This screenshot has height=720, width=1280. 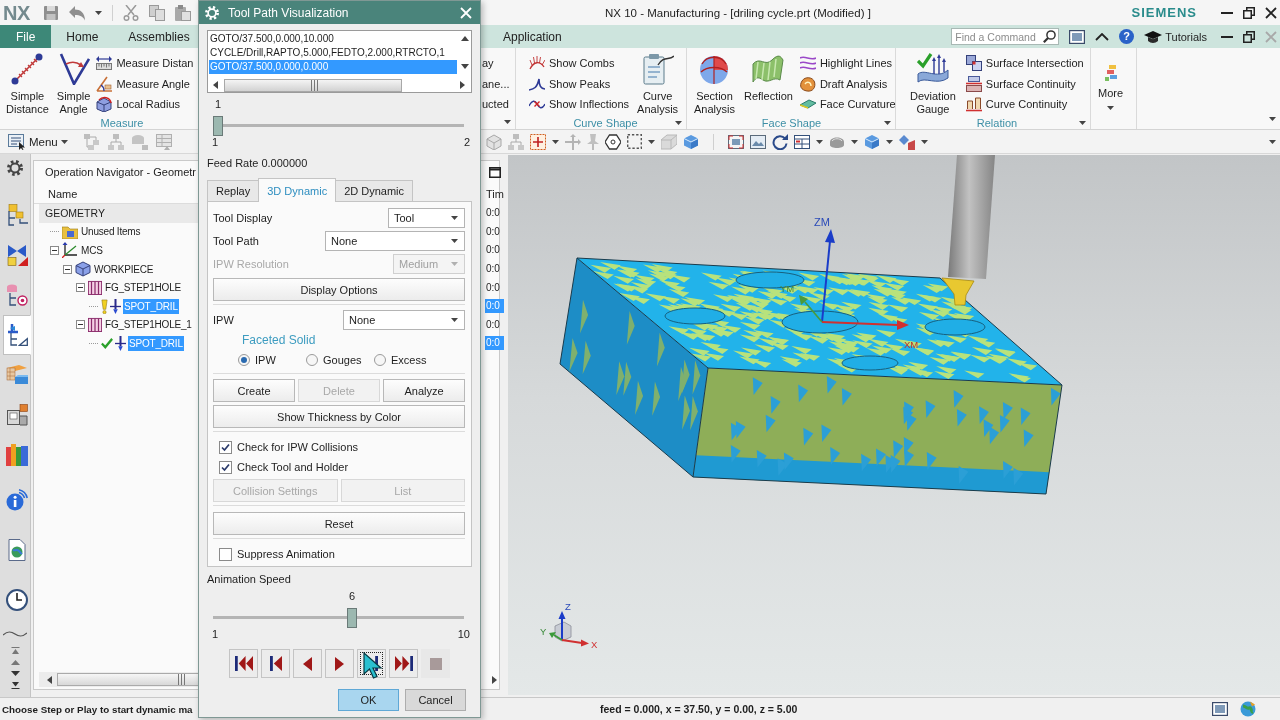 What do you see at coordinates (528, 36) in the screenshot?
I see `ribbon-tab: Application` at bounding box center [528, 36].